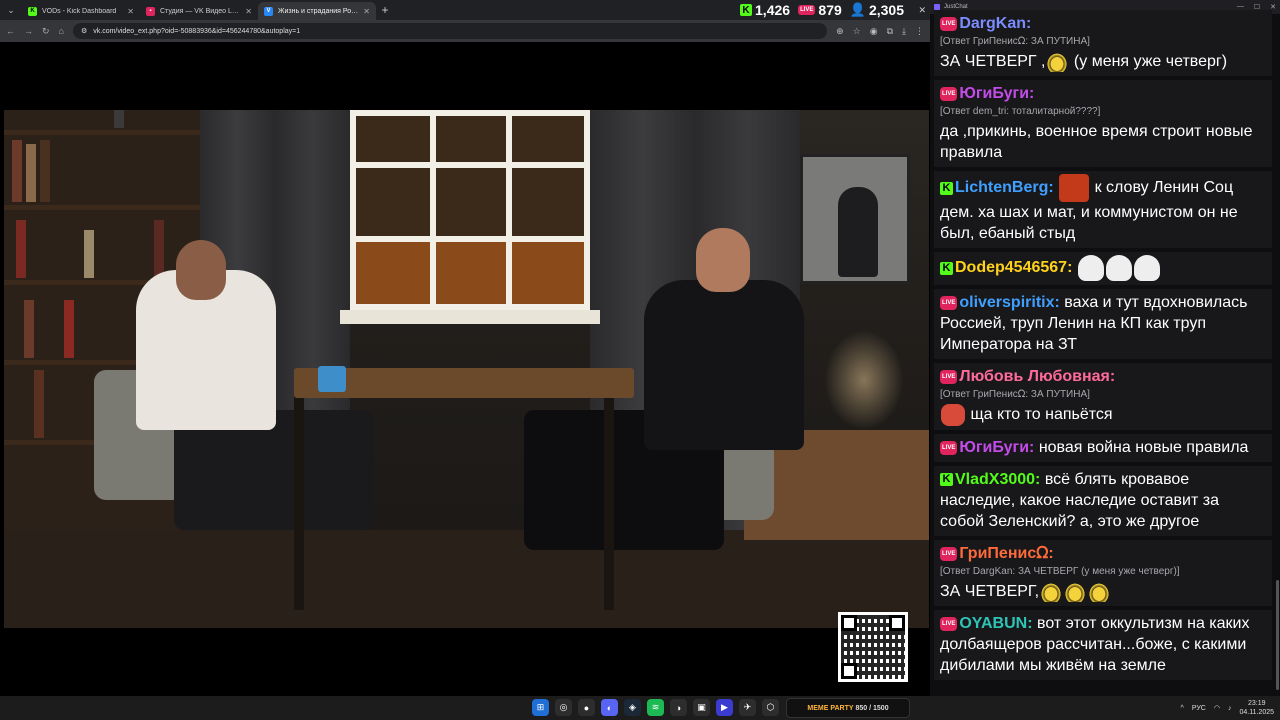  I want to click on telegram-icon: ✈, so click(747, 707).